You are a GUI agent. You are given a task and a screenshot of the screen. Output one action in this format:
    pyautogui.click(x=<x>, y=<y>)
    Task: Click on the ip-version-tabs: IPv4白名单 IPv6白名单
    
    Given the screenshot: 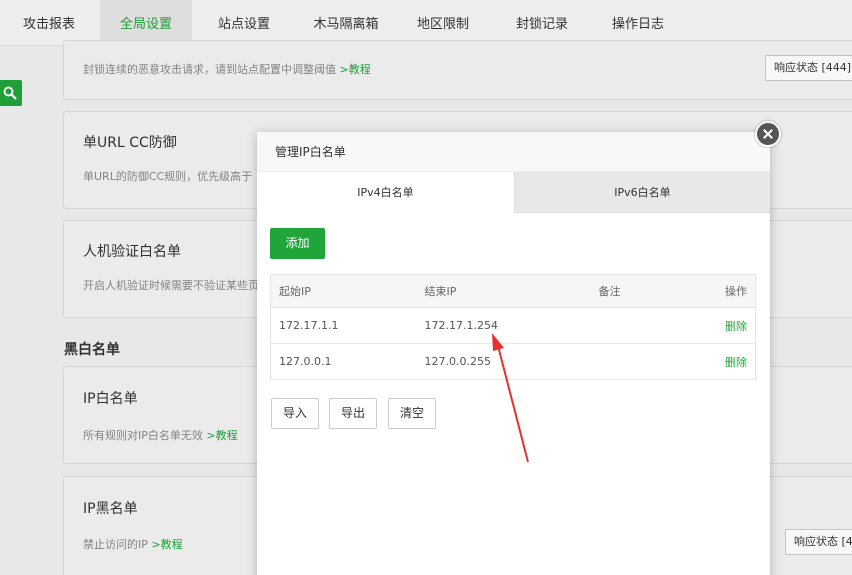 What is the action you would take?
    pyautogui.click(x=513, y=192)
    